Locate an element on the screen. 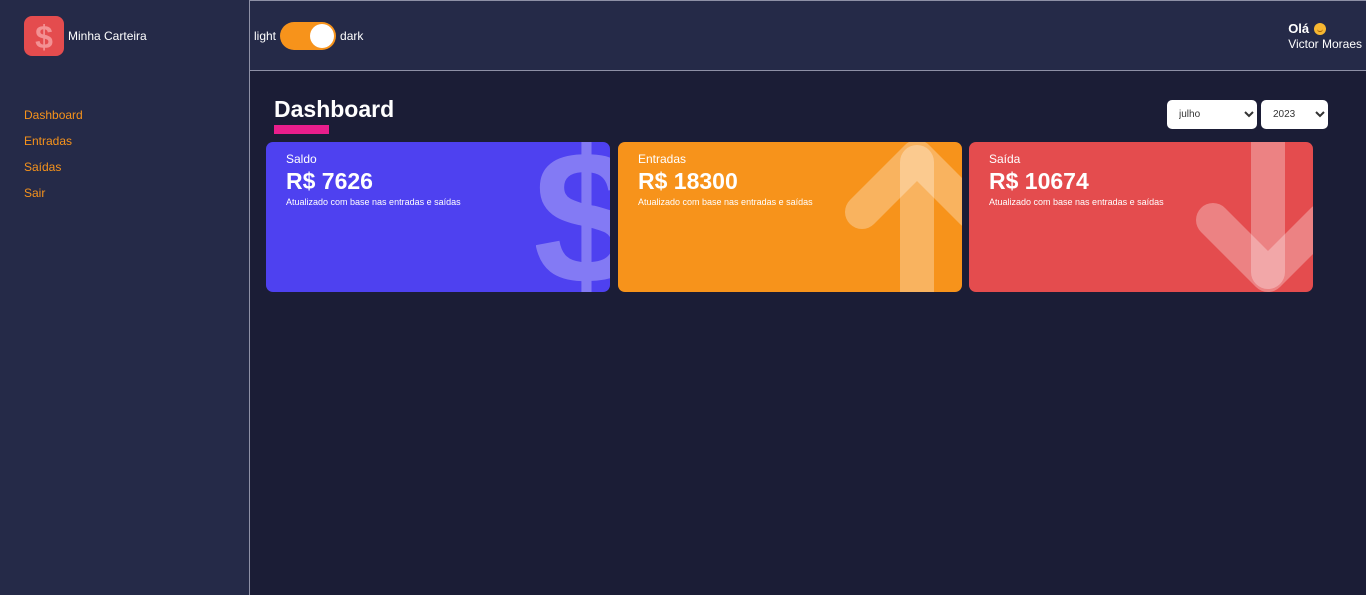 The width and height of the screenshot is (1366, 595). income-label: Entradas is located at coordinates (662, 159).